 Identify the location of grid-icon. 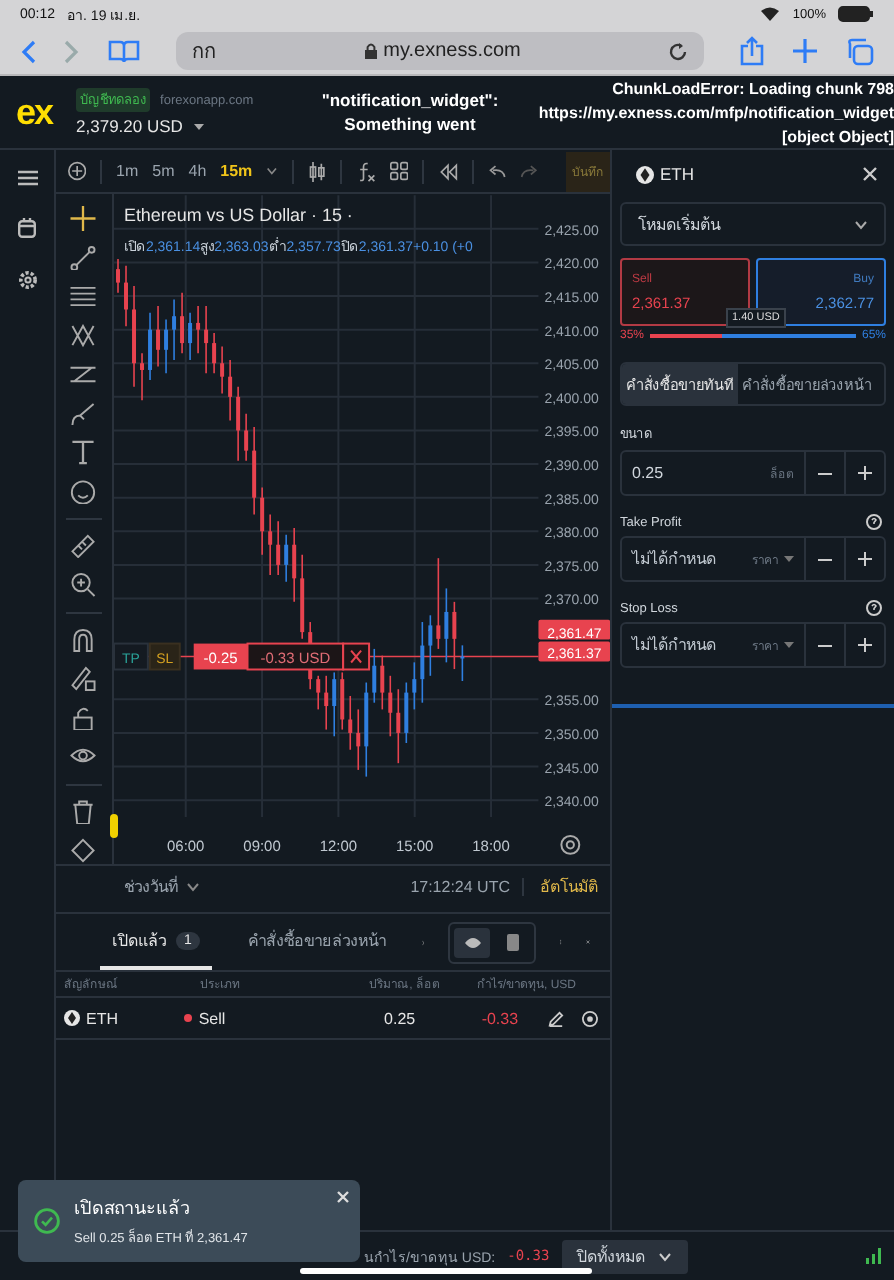
(398, 171).